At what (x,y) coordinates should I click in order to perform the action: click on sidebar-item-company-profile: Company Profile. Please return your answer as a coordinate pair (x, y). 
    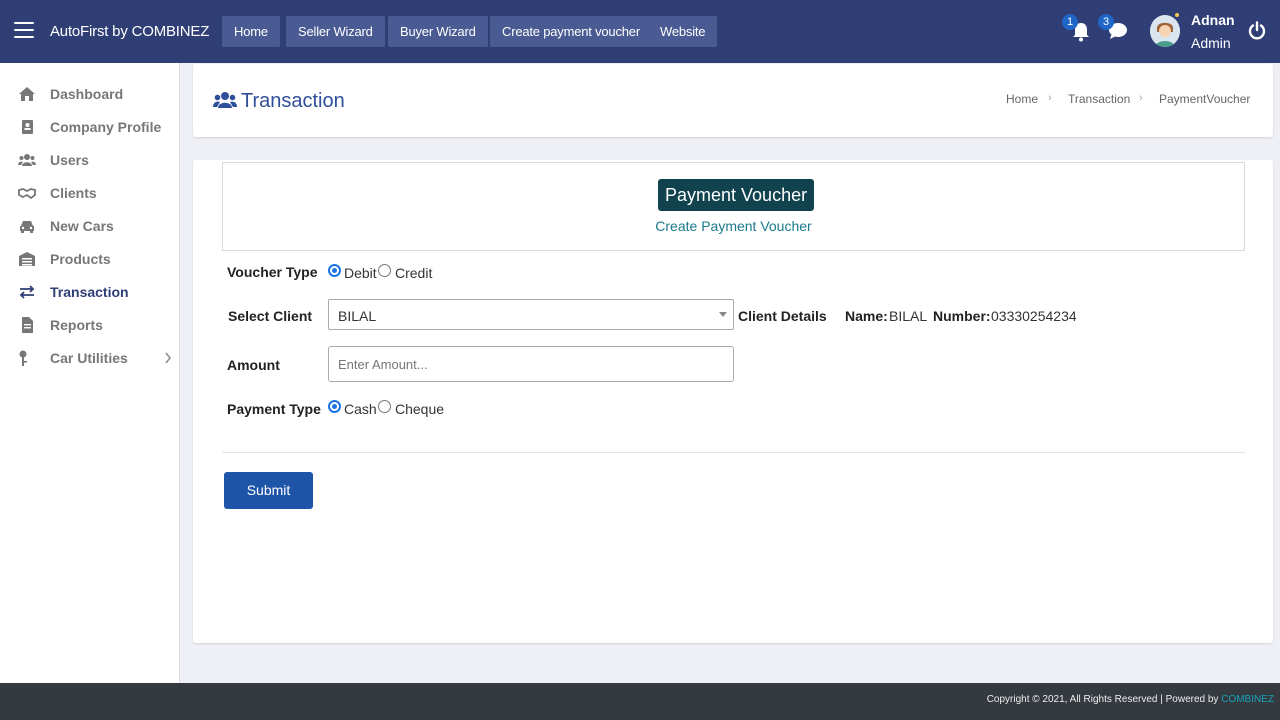
    Looking at the image, I should click on (90, 127).